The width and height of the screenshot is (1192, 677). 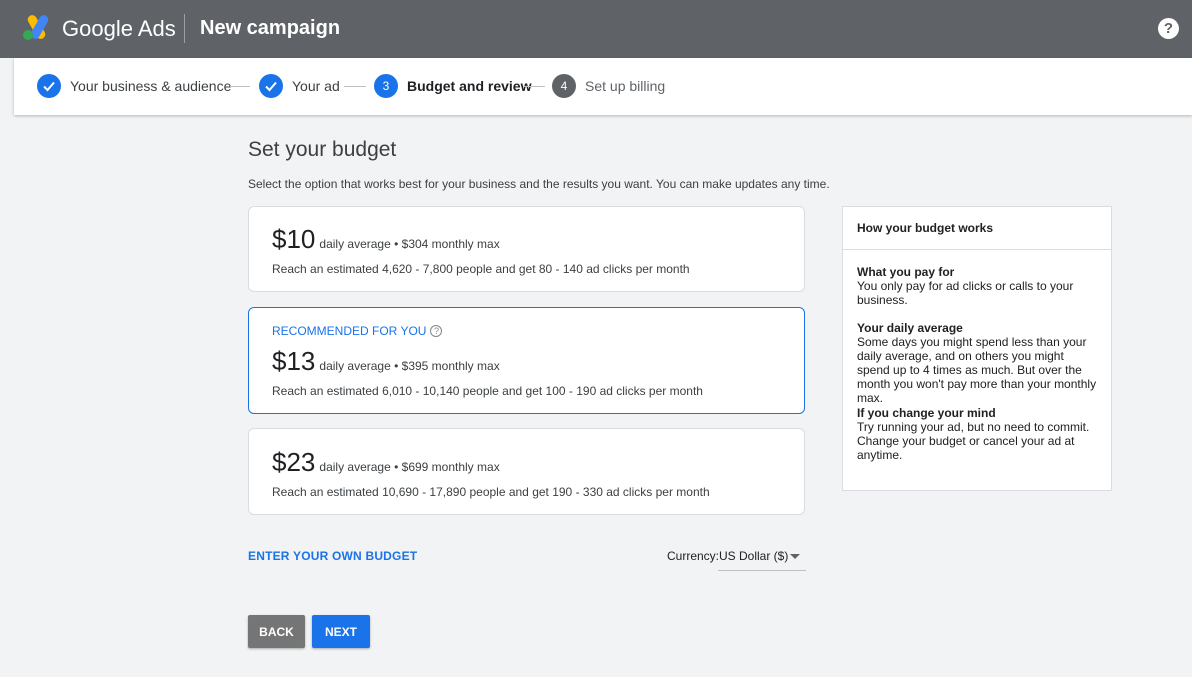 What do you see at coordinates (294, 462) in the screenshot?
I see `budget-amount: $23` at bounding box center [294, 462].